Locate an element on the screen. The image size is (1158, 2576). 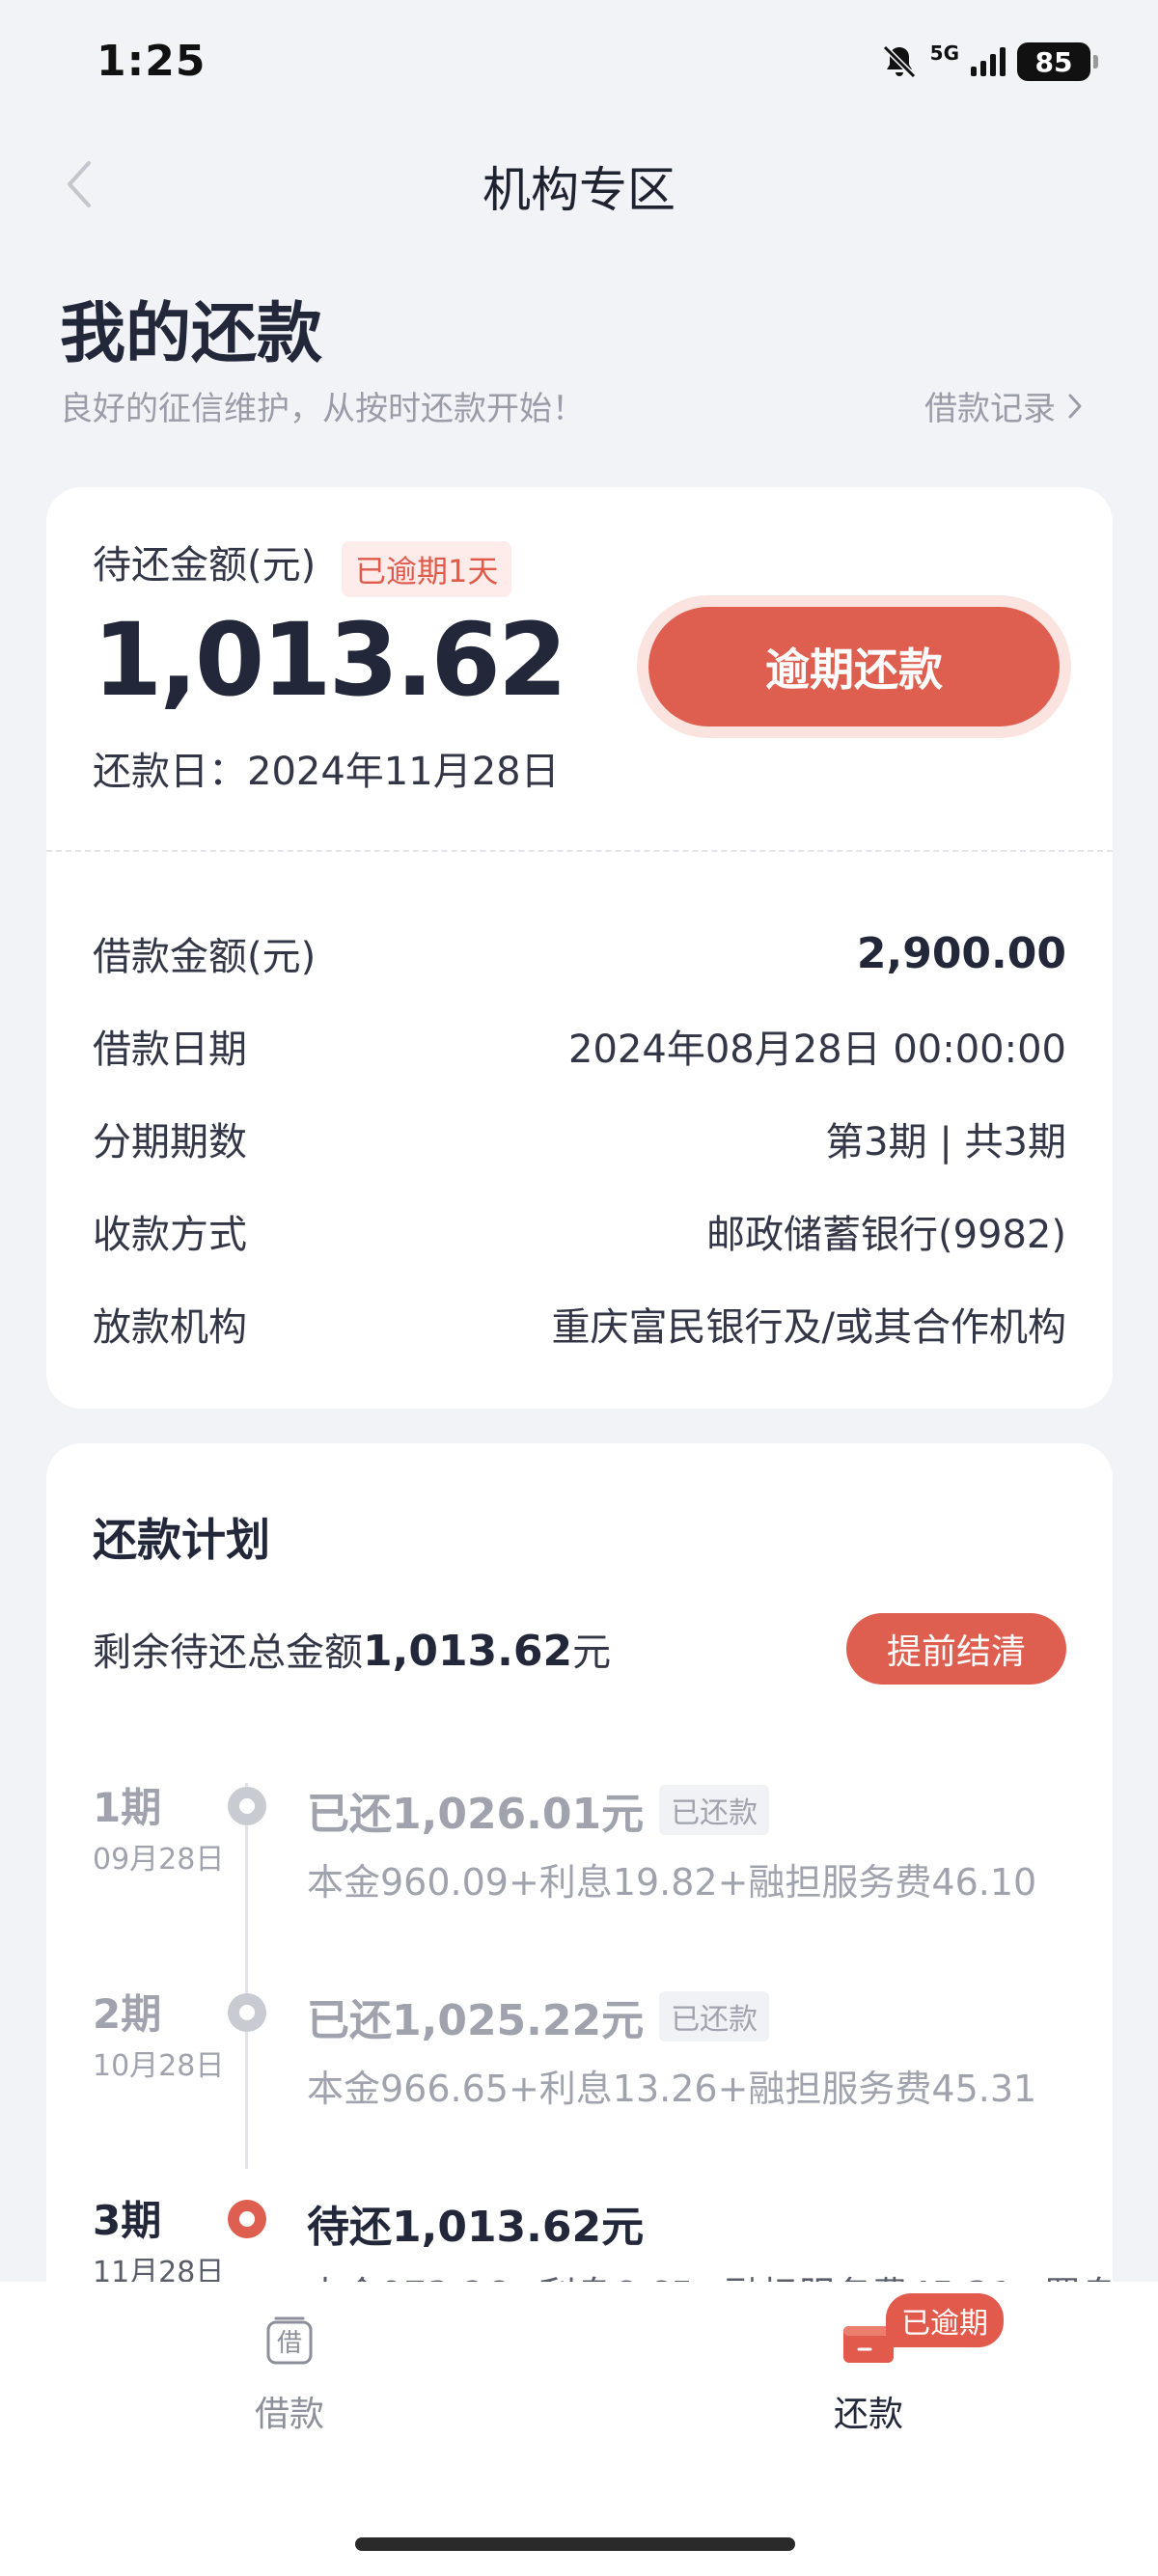
tab-repay-label: 还款 is located at coordinates (868, 2415).